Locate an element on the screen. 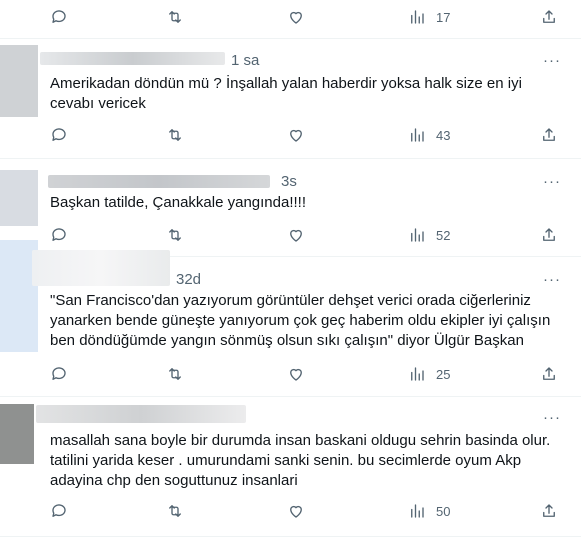 The width and height of the screenshot is (581, 548). views-count: 43 is located at coordinates (443, 135).